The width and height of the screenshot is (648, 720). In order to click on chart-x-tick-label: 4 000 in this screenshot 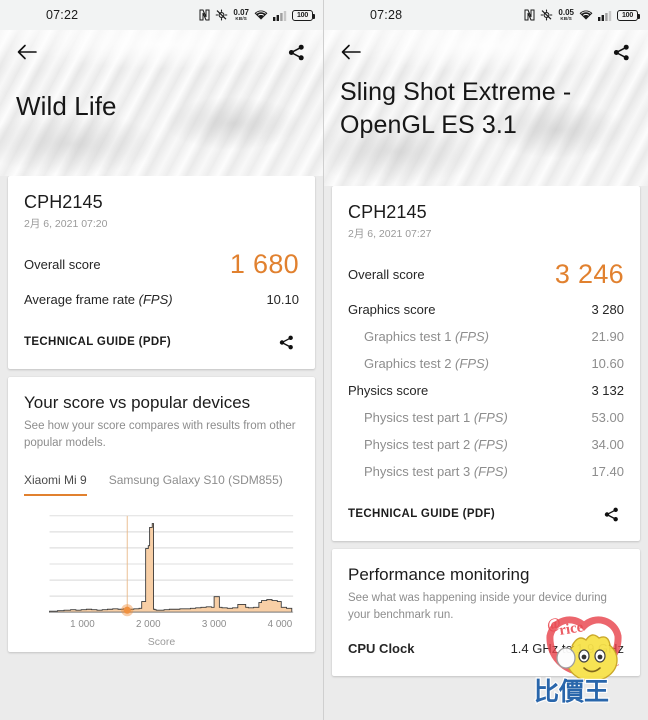, I will do `click(280, 624)`.